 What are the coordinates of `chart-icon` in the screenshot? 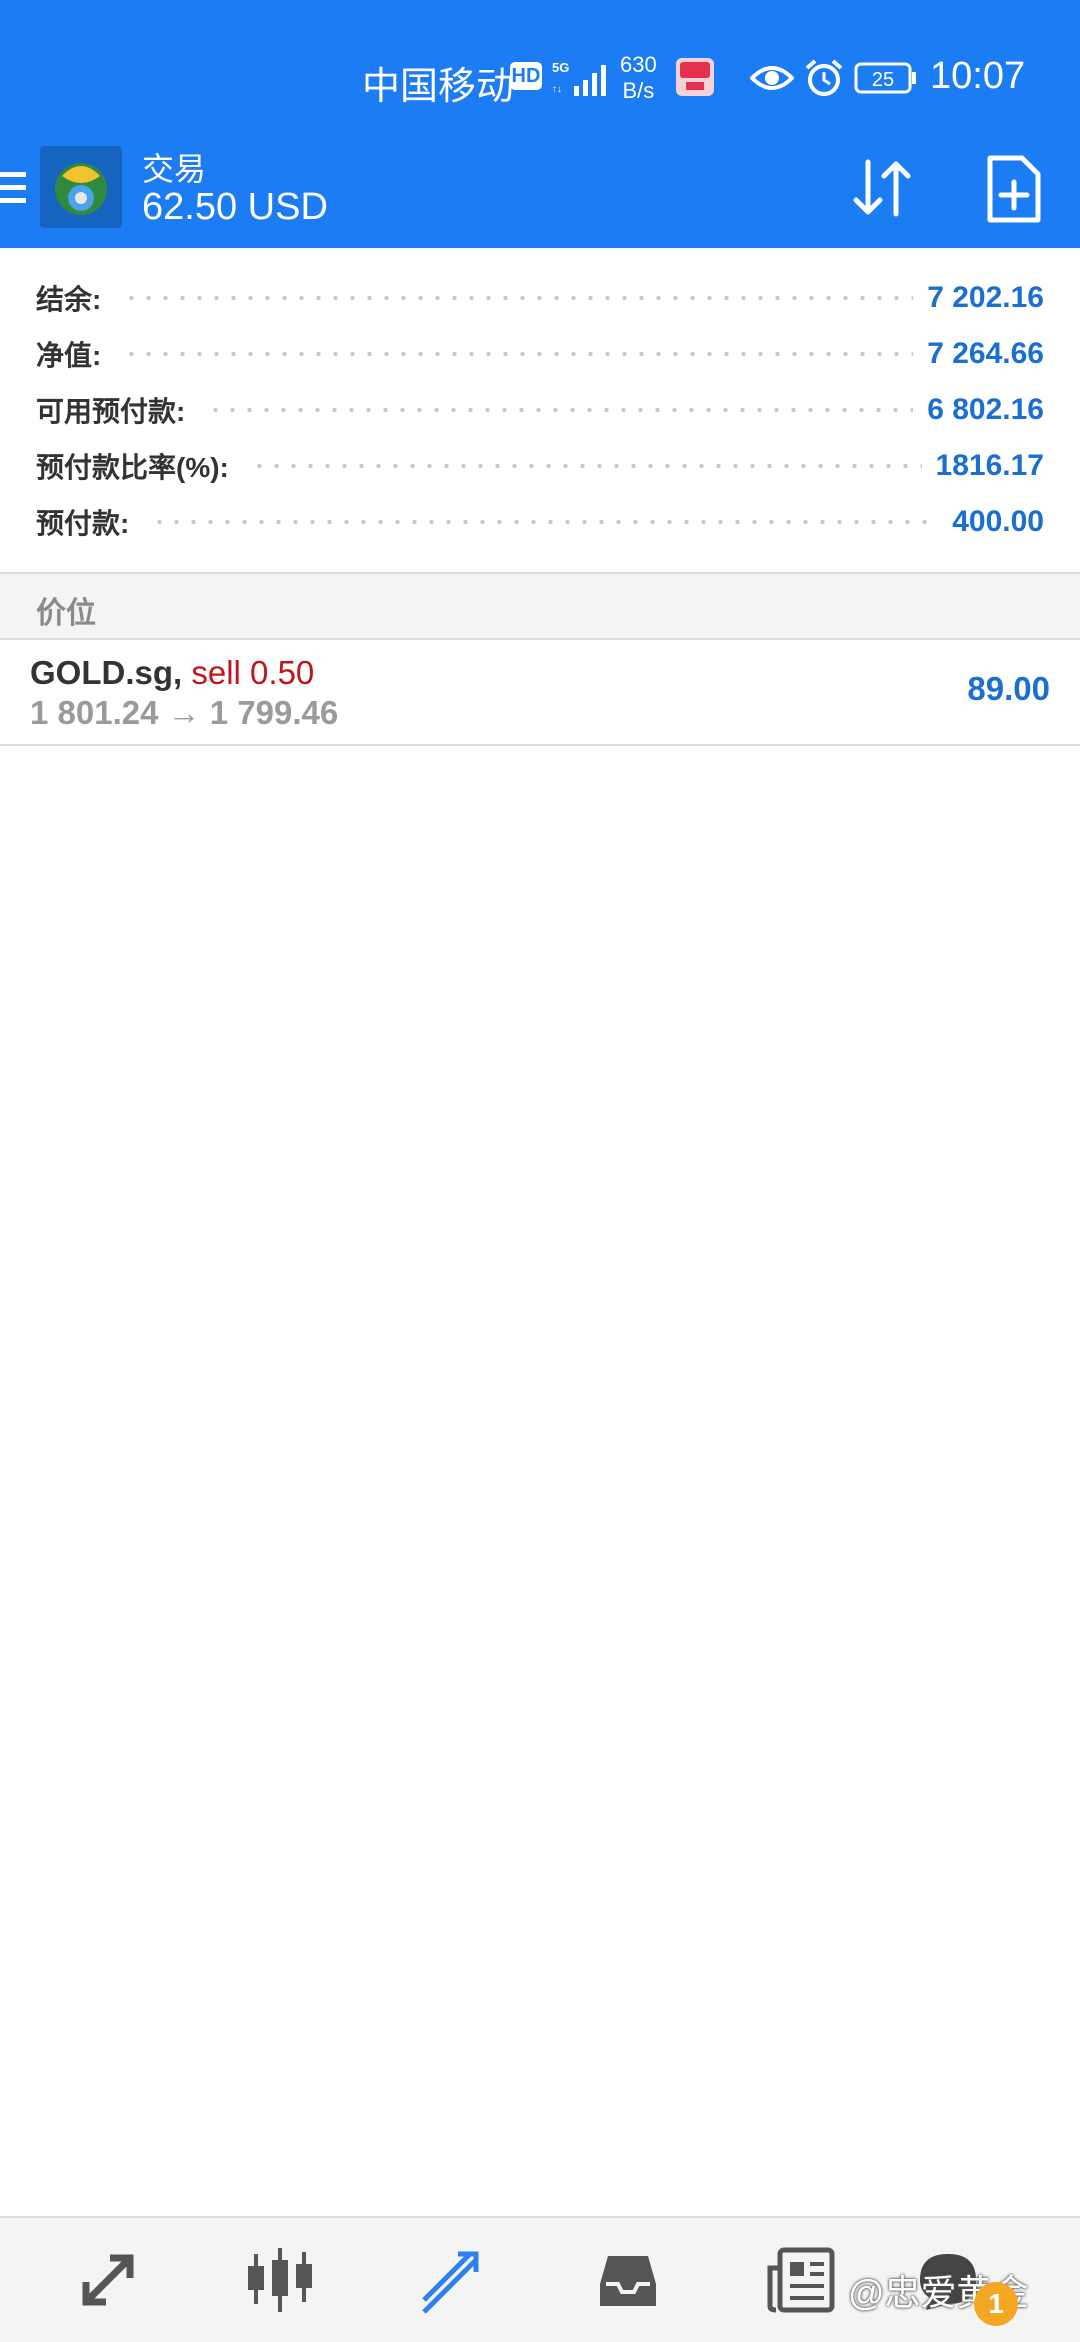 It's located at (280, 2280).